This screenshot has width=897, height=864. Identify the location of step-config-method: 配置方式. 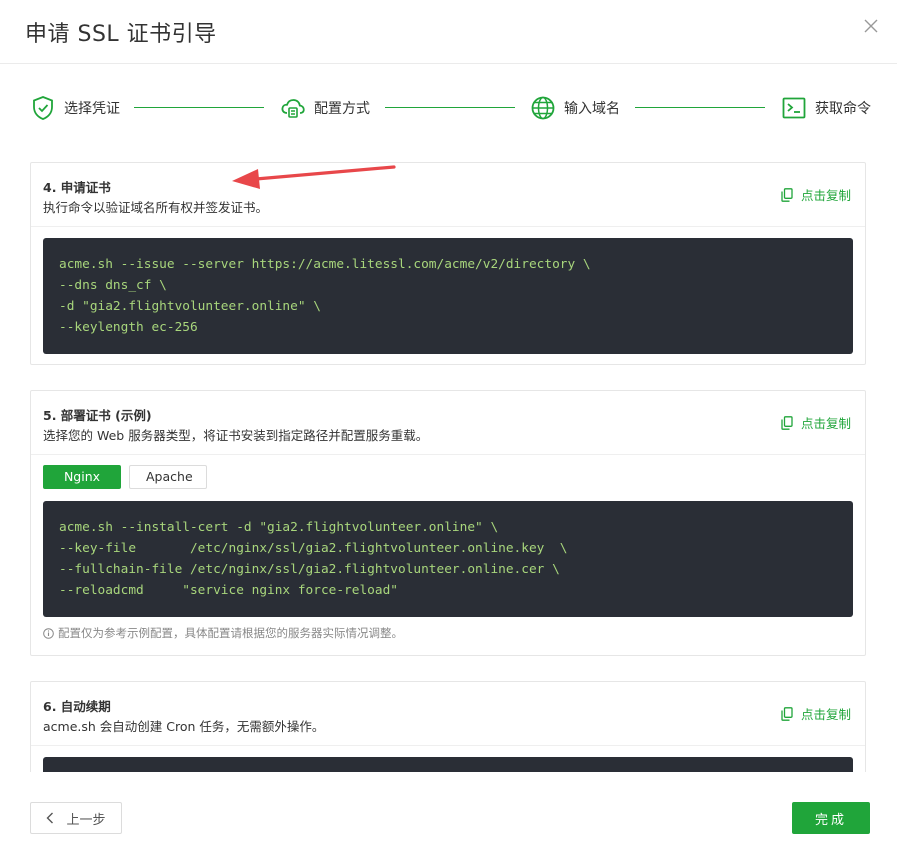
(325, 108).